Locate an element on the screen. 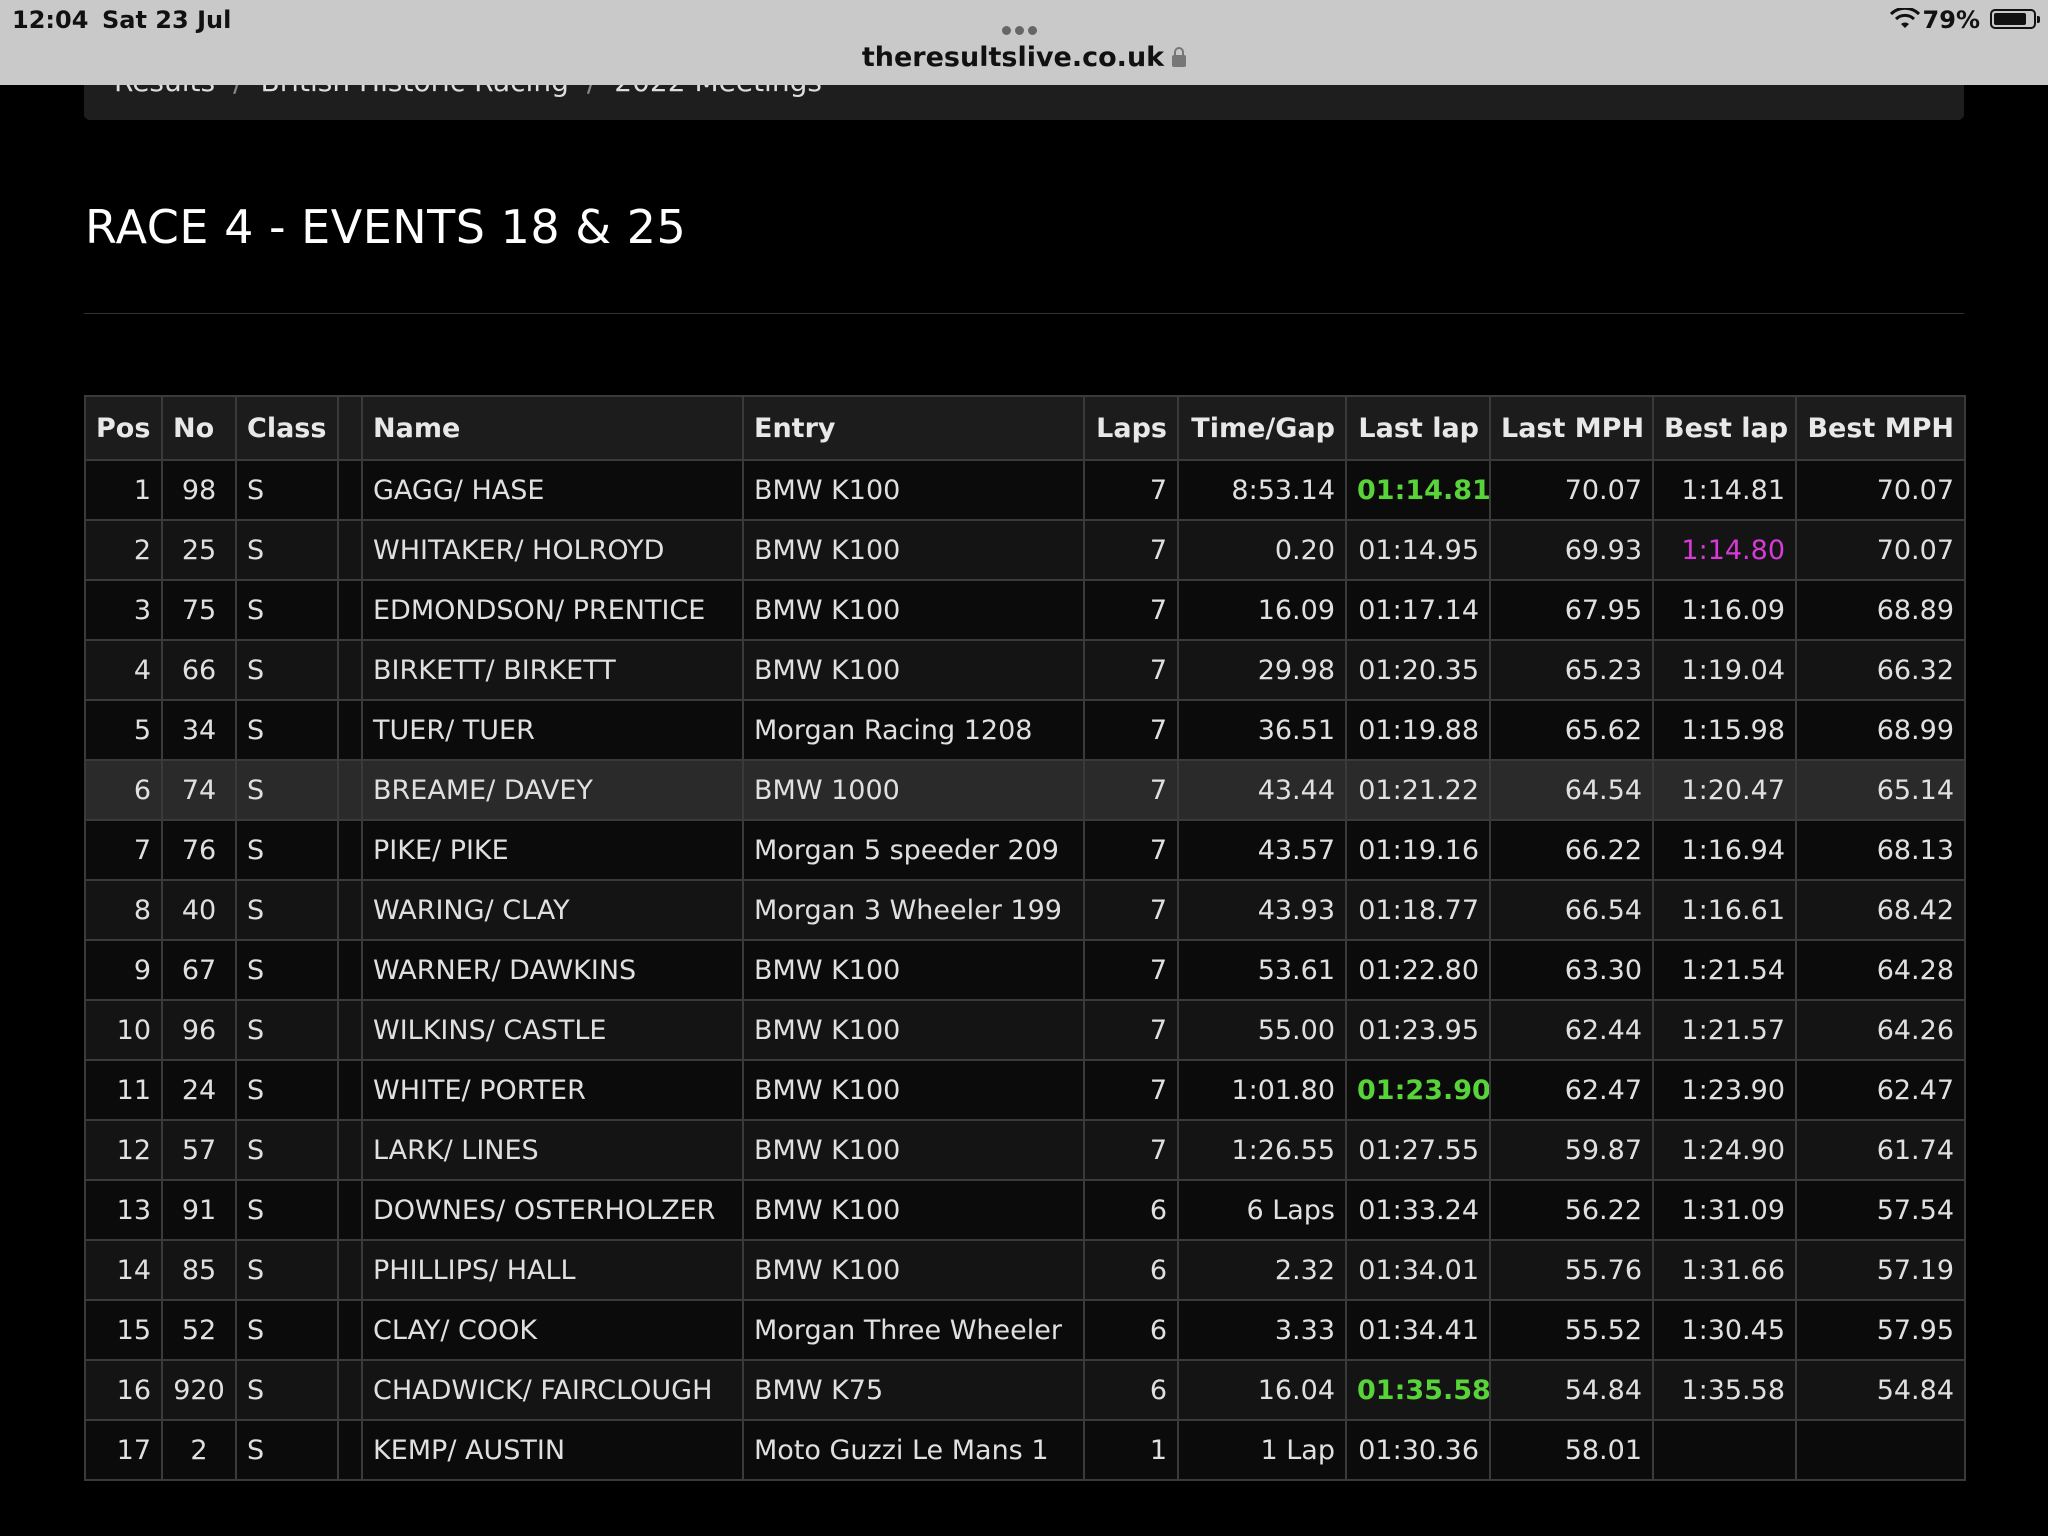 The height and width of the screenshot is (1536, 2048). header-blank is located at coordinates (350, 428).